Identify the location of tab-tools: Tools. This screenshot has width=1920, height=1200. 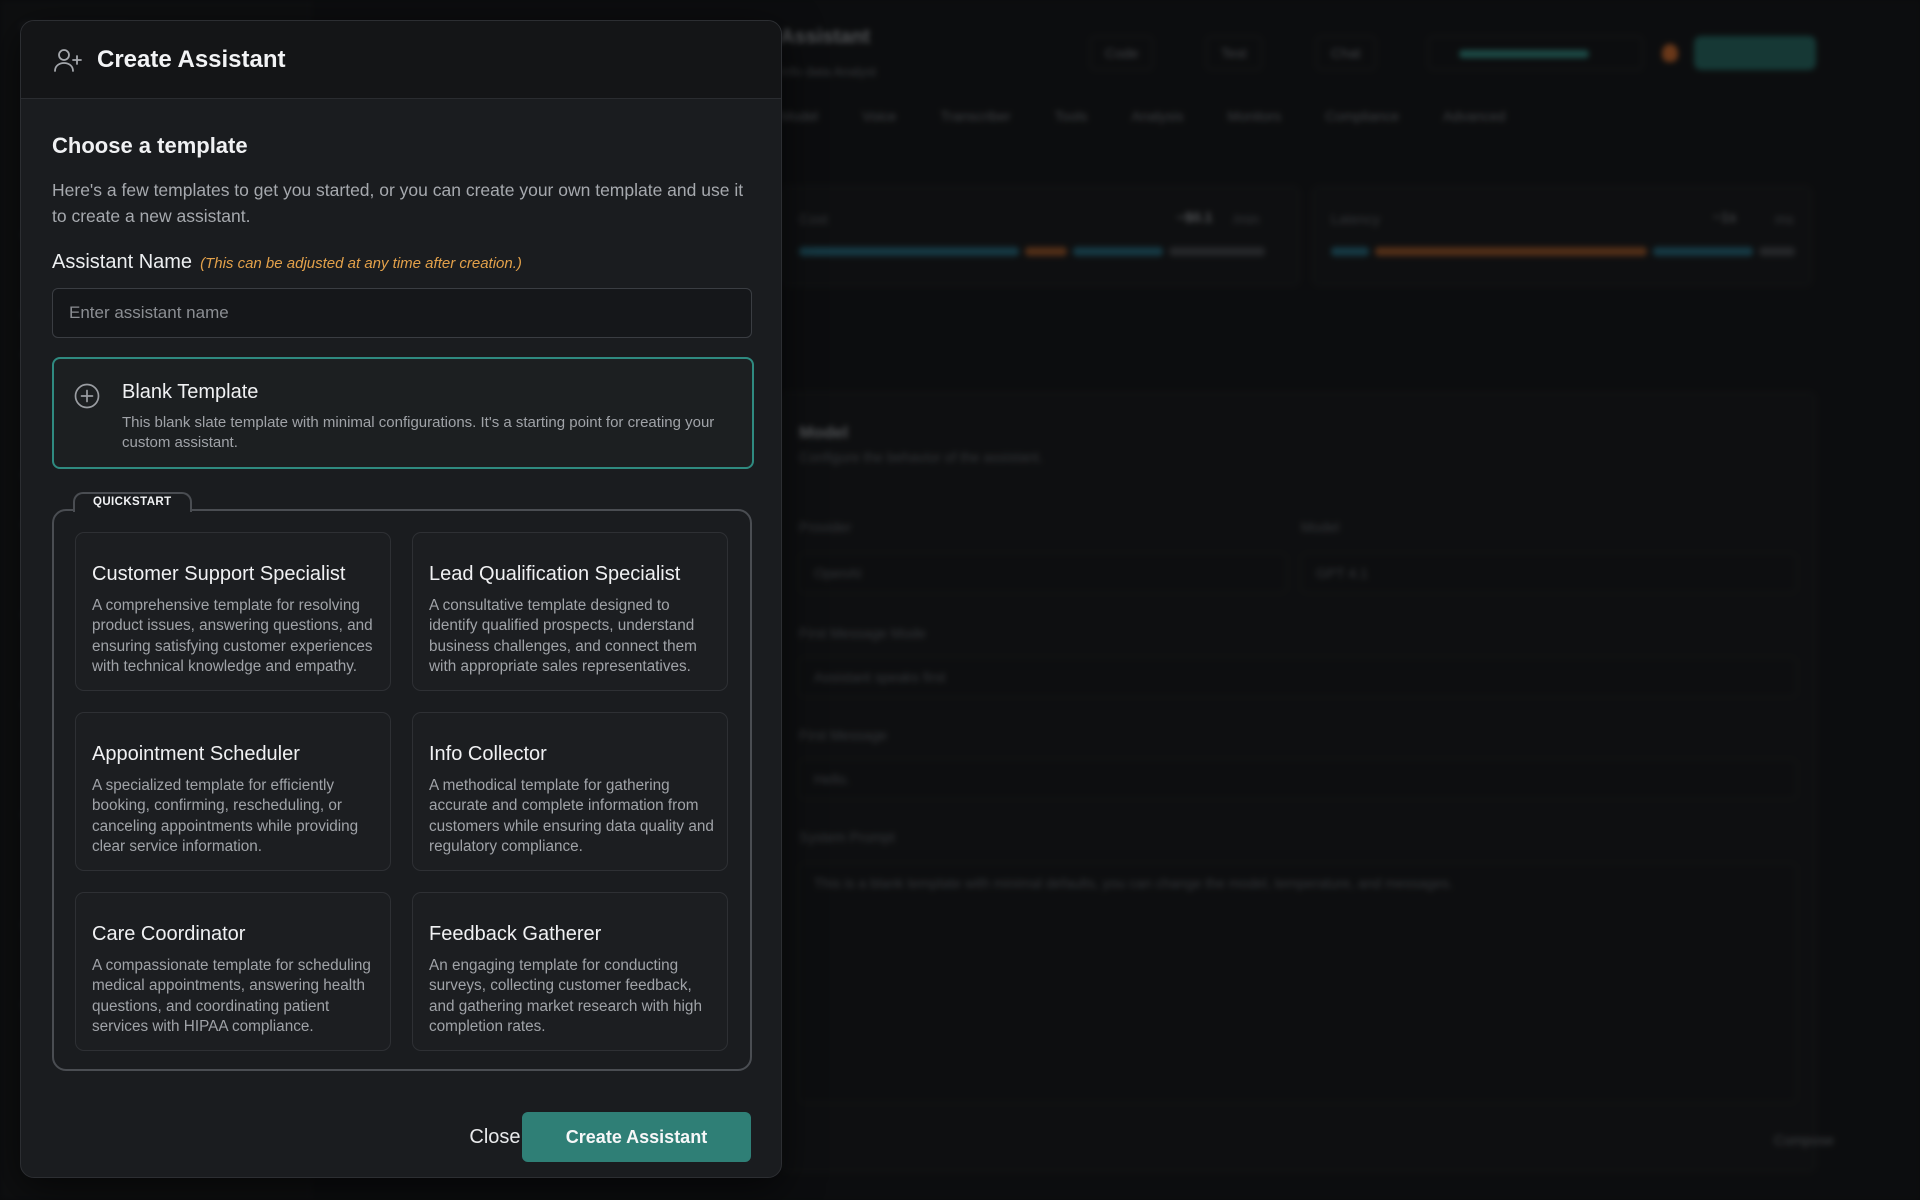
(1071, 116).